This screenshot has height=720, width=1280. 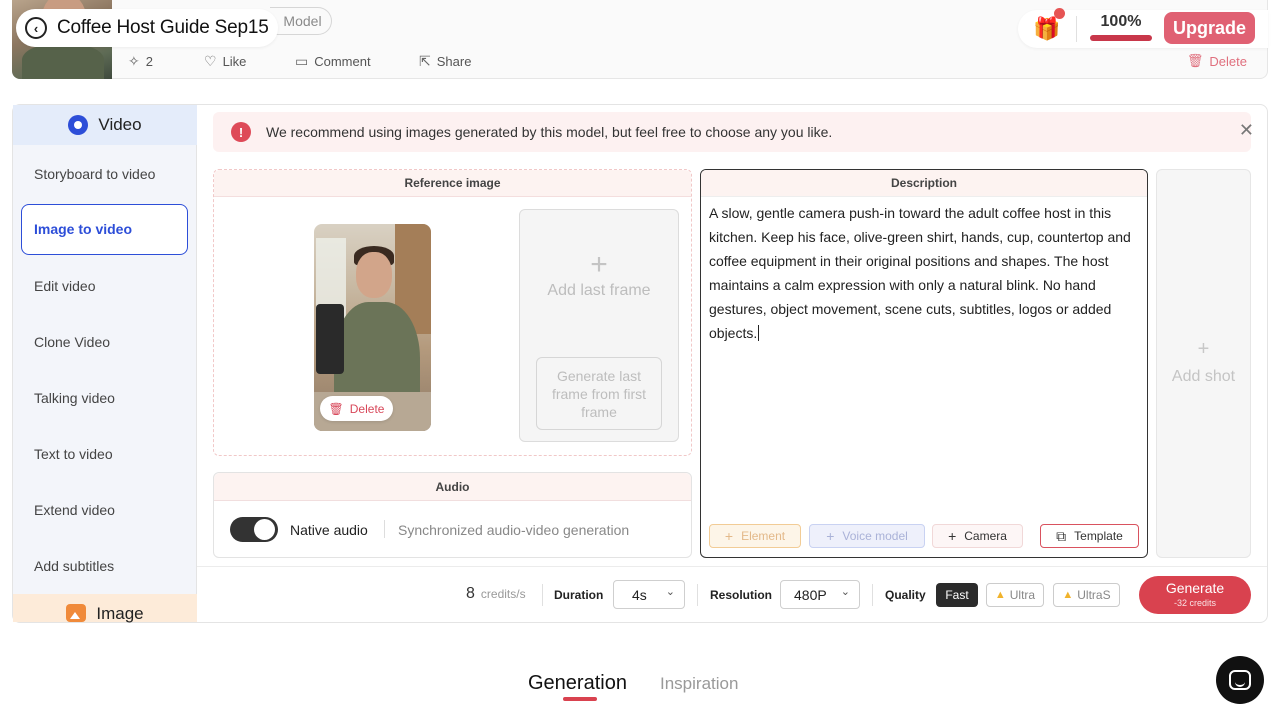 I want to click on reference-image-header: Reference image, so click(x=452, y=183).